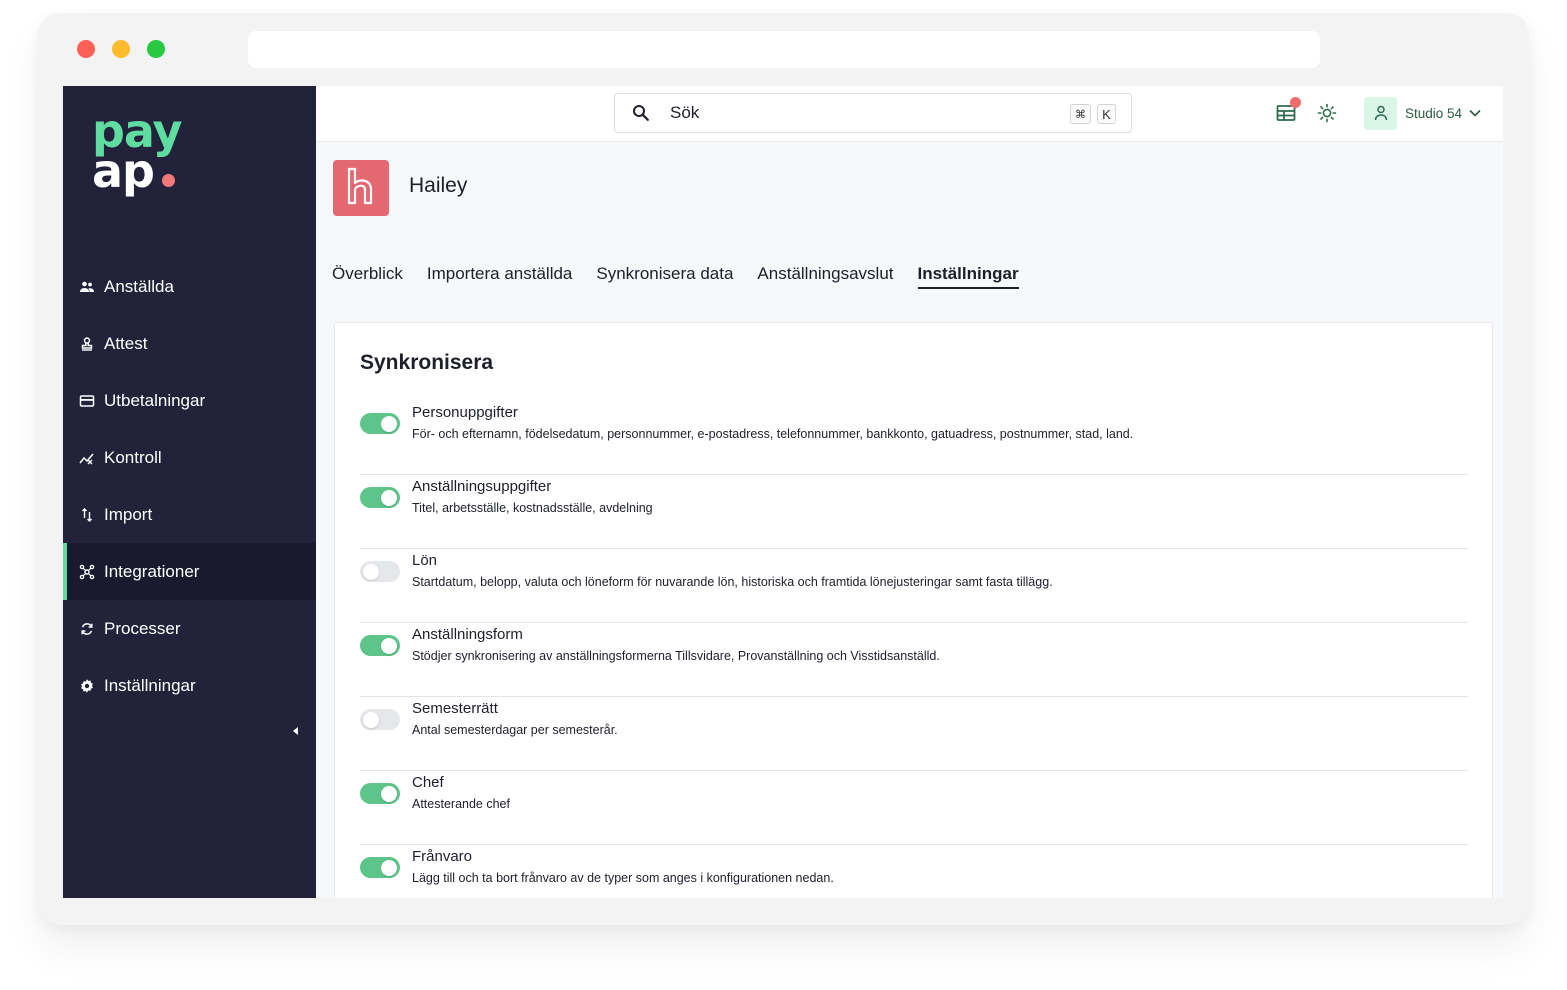 The width and height of the screenshot is (1567, 990). I want to click on tab-installningar: Inställningar, so click(968, 276).